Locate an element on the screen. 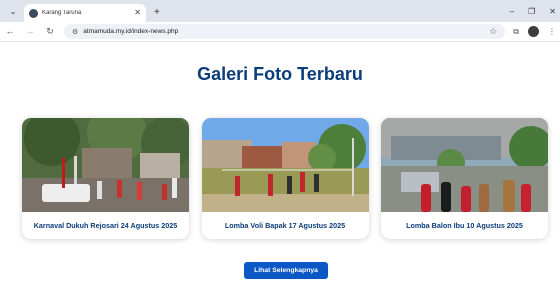 This screenshot has width=560, height=298. gallery-caption: Lomba Balon Ibu 10 Agustus 2025 is located at coordinates (464, 225).